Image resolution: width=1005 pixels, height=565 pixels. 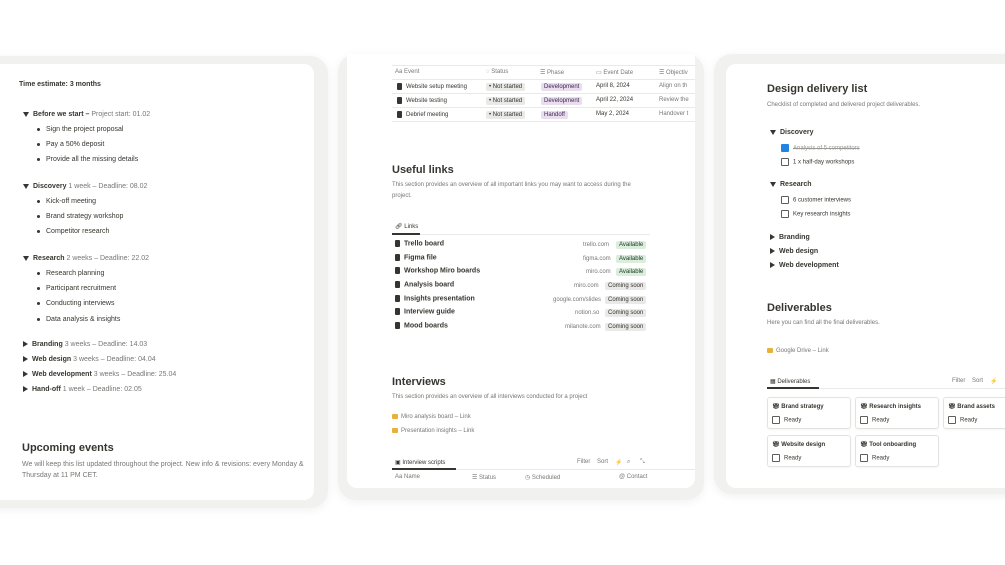 What do you see at coordinates (890, 407) in the screenshot?
I see `card-title: 🎁︎ Research insights` at bounding box center [890, 407].